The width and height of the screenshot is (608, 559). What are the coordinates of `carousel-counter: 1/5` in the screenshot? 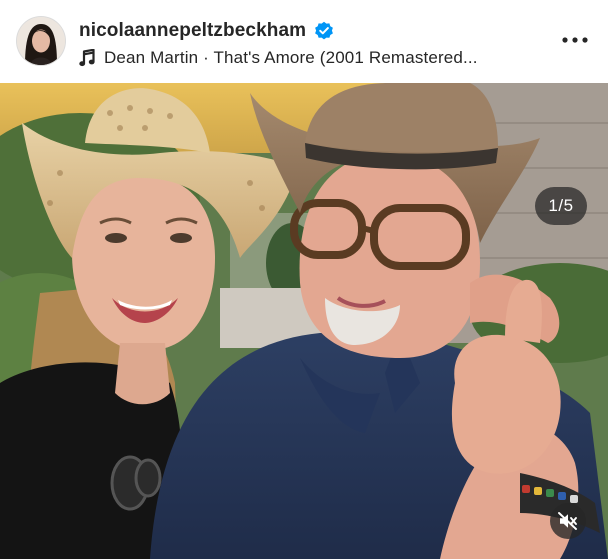 It's located at (561, 206).